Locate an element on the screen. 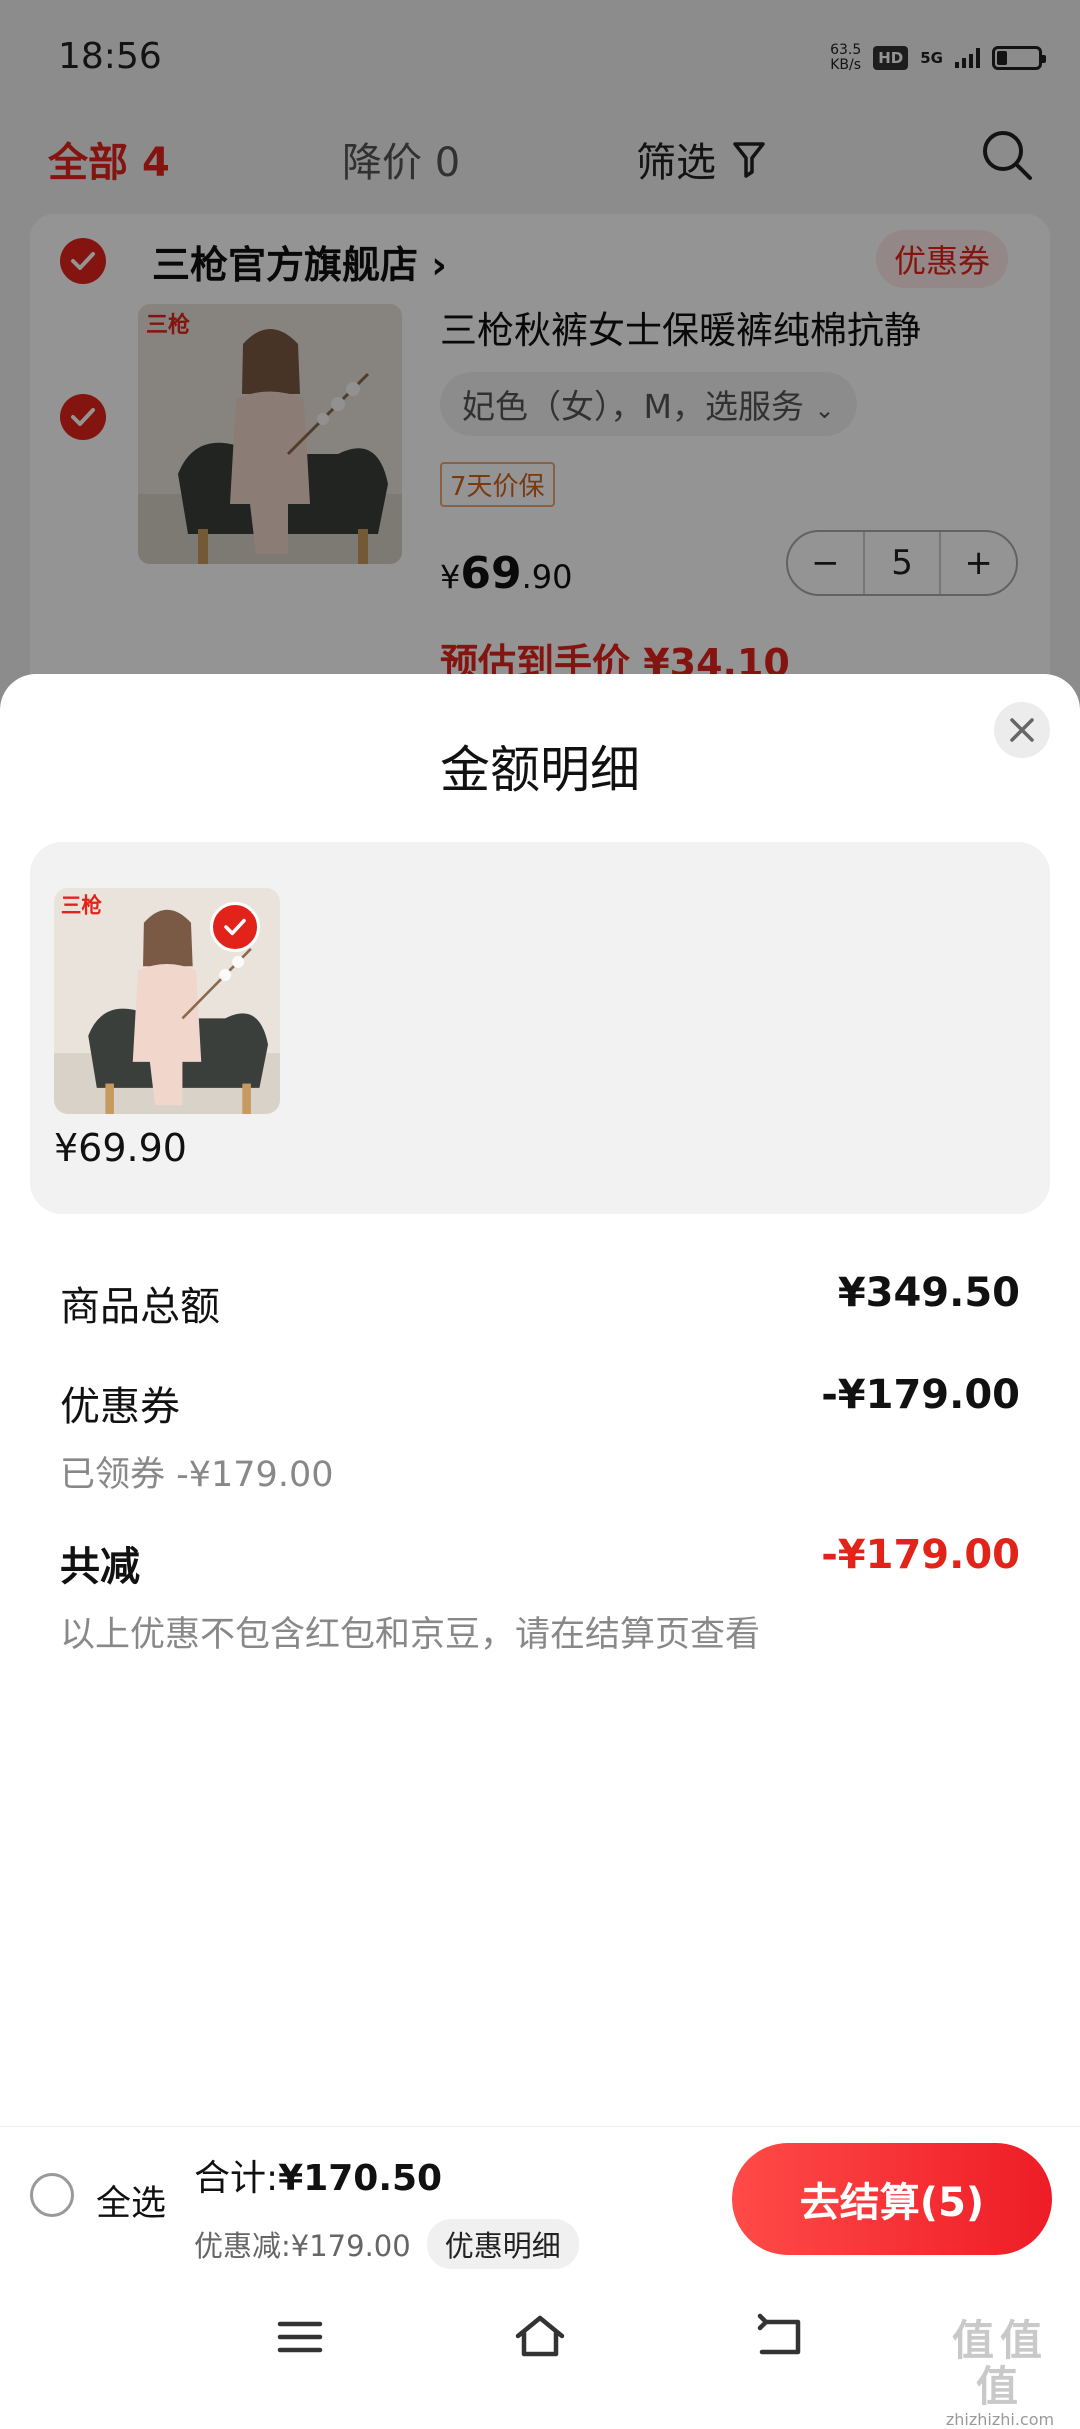  checkout-bar: 全选 合计:¥170.50 优惠减:¥179.00 优惠明细 去结算(5) is located at coordinates (540, 2200).